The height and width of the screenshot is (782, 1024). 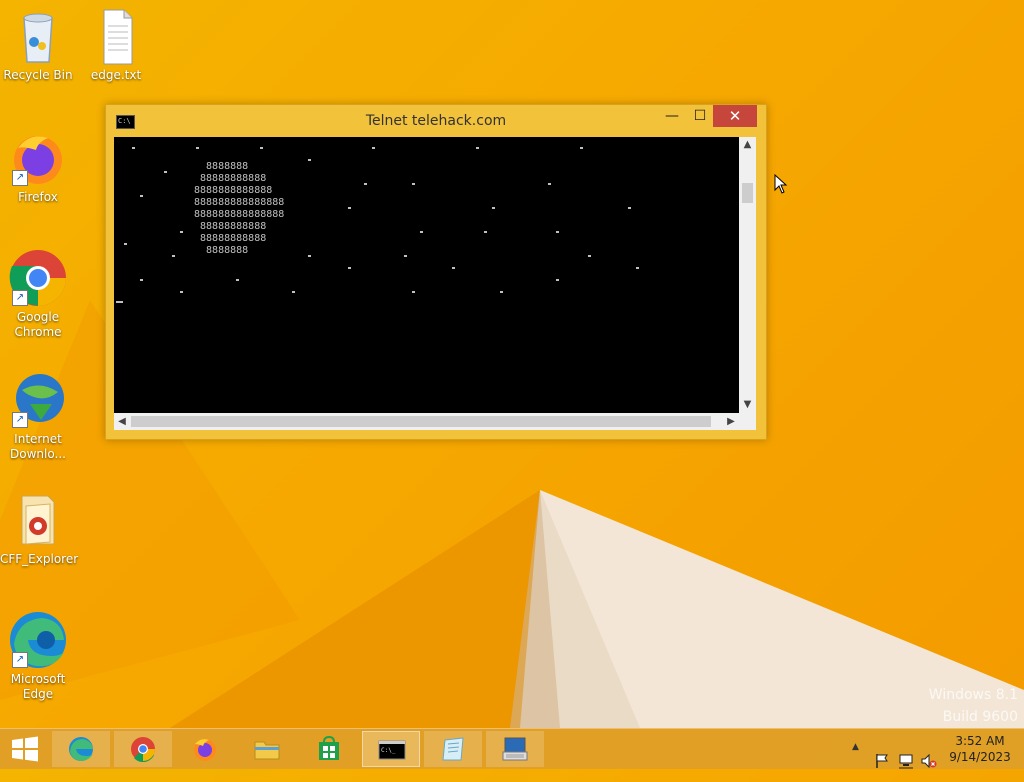 What do you see at coordinates (38, 197) in the screenshot?
I see `desktop-icon-label: Firefox` at bounding box center [38, 197].